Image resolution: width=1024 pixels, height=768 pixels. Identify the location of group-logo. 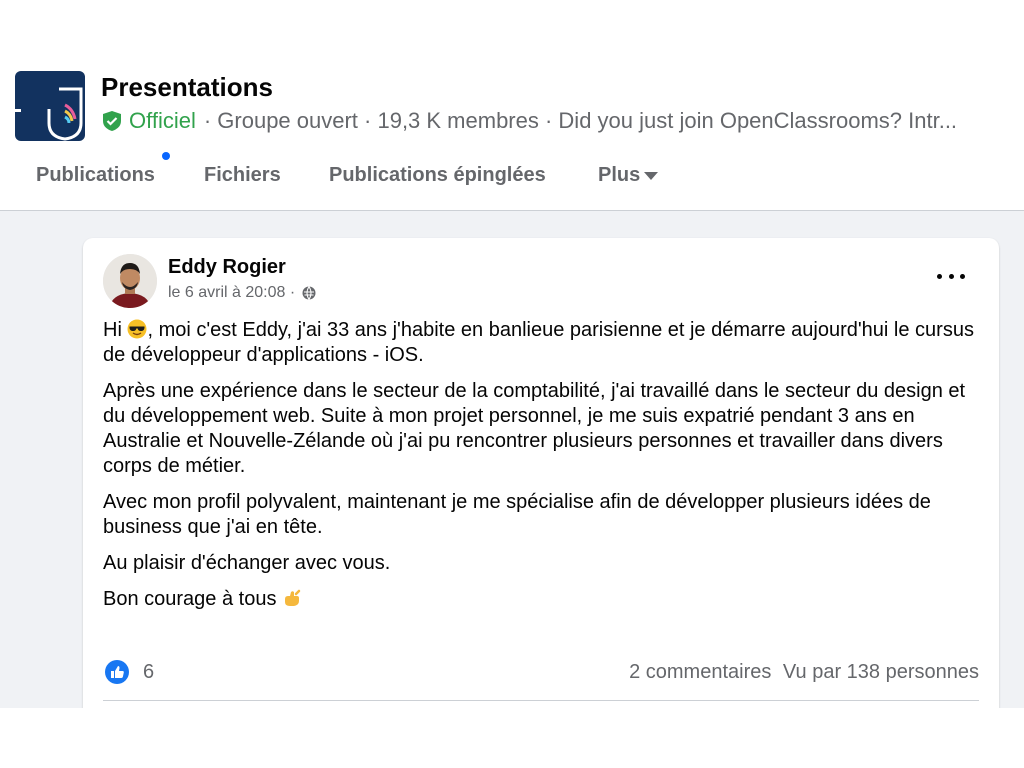
(50, 106).